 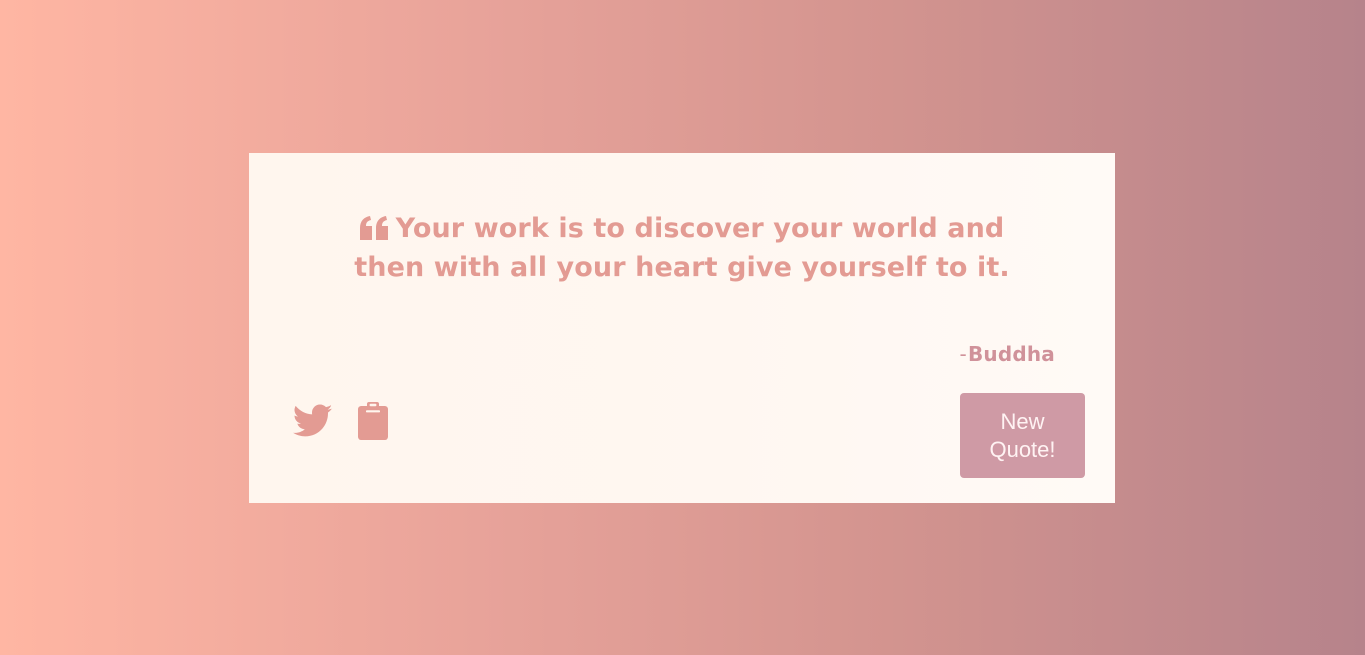 I want to click on author-prefix: -, so click(x=963, y=354).